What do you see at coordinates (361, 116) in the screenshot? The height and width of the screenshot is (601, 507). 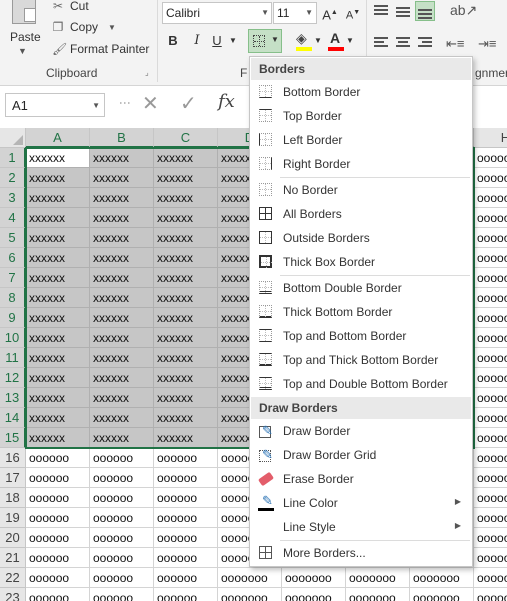 I see `menu-item-top-border: Top Border` at bounding box center [361, 116].